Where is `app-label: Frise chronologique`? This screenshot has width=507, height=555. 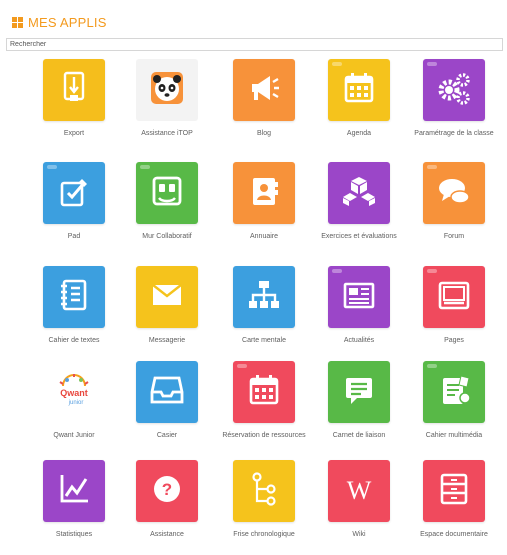 app-label: Frise chronologique is located at coordinates (264, 534).